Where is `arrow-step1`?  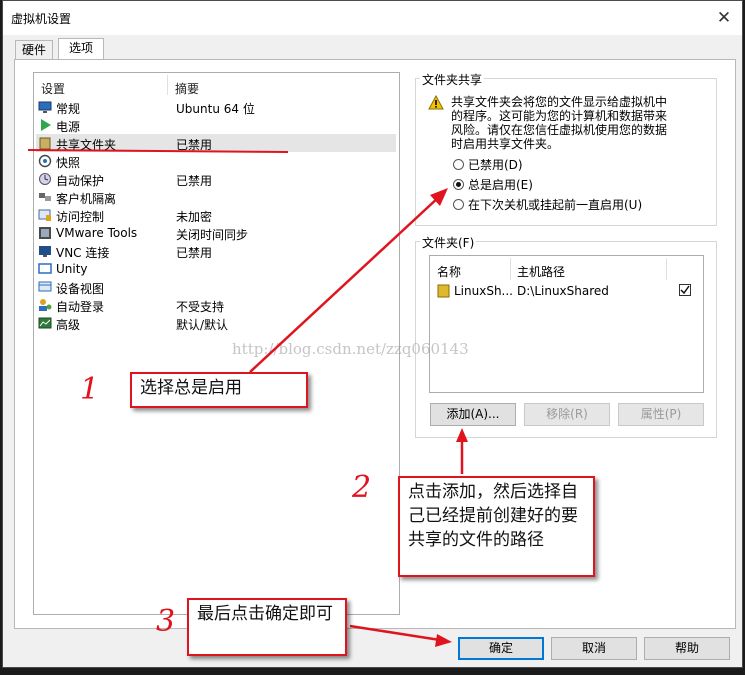 arrow-step1 is located at coordinates (345, 284).